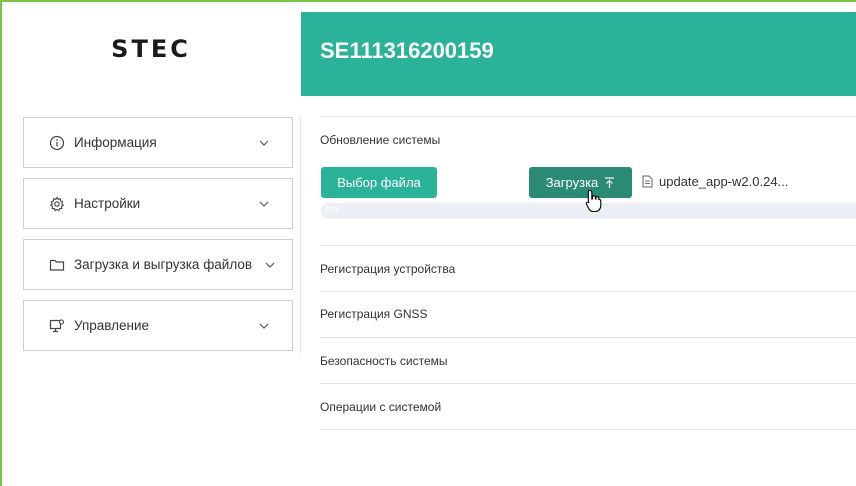 This screenshot has height=486, width=856. Describe the element at coordinates (572, 182) in the screenshot. I see `upload-button-label: Загрузка` at that location.